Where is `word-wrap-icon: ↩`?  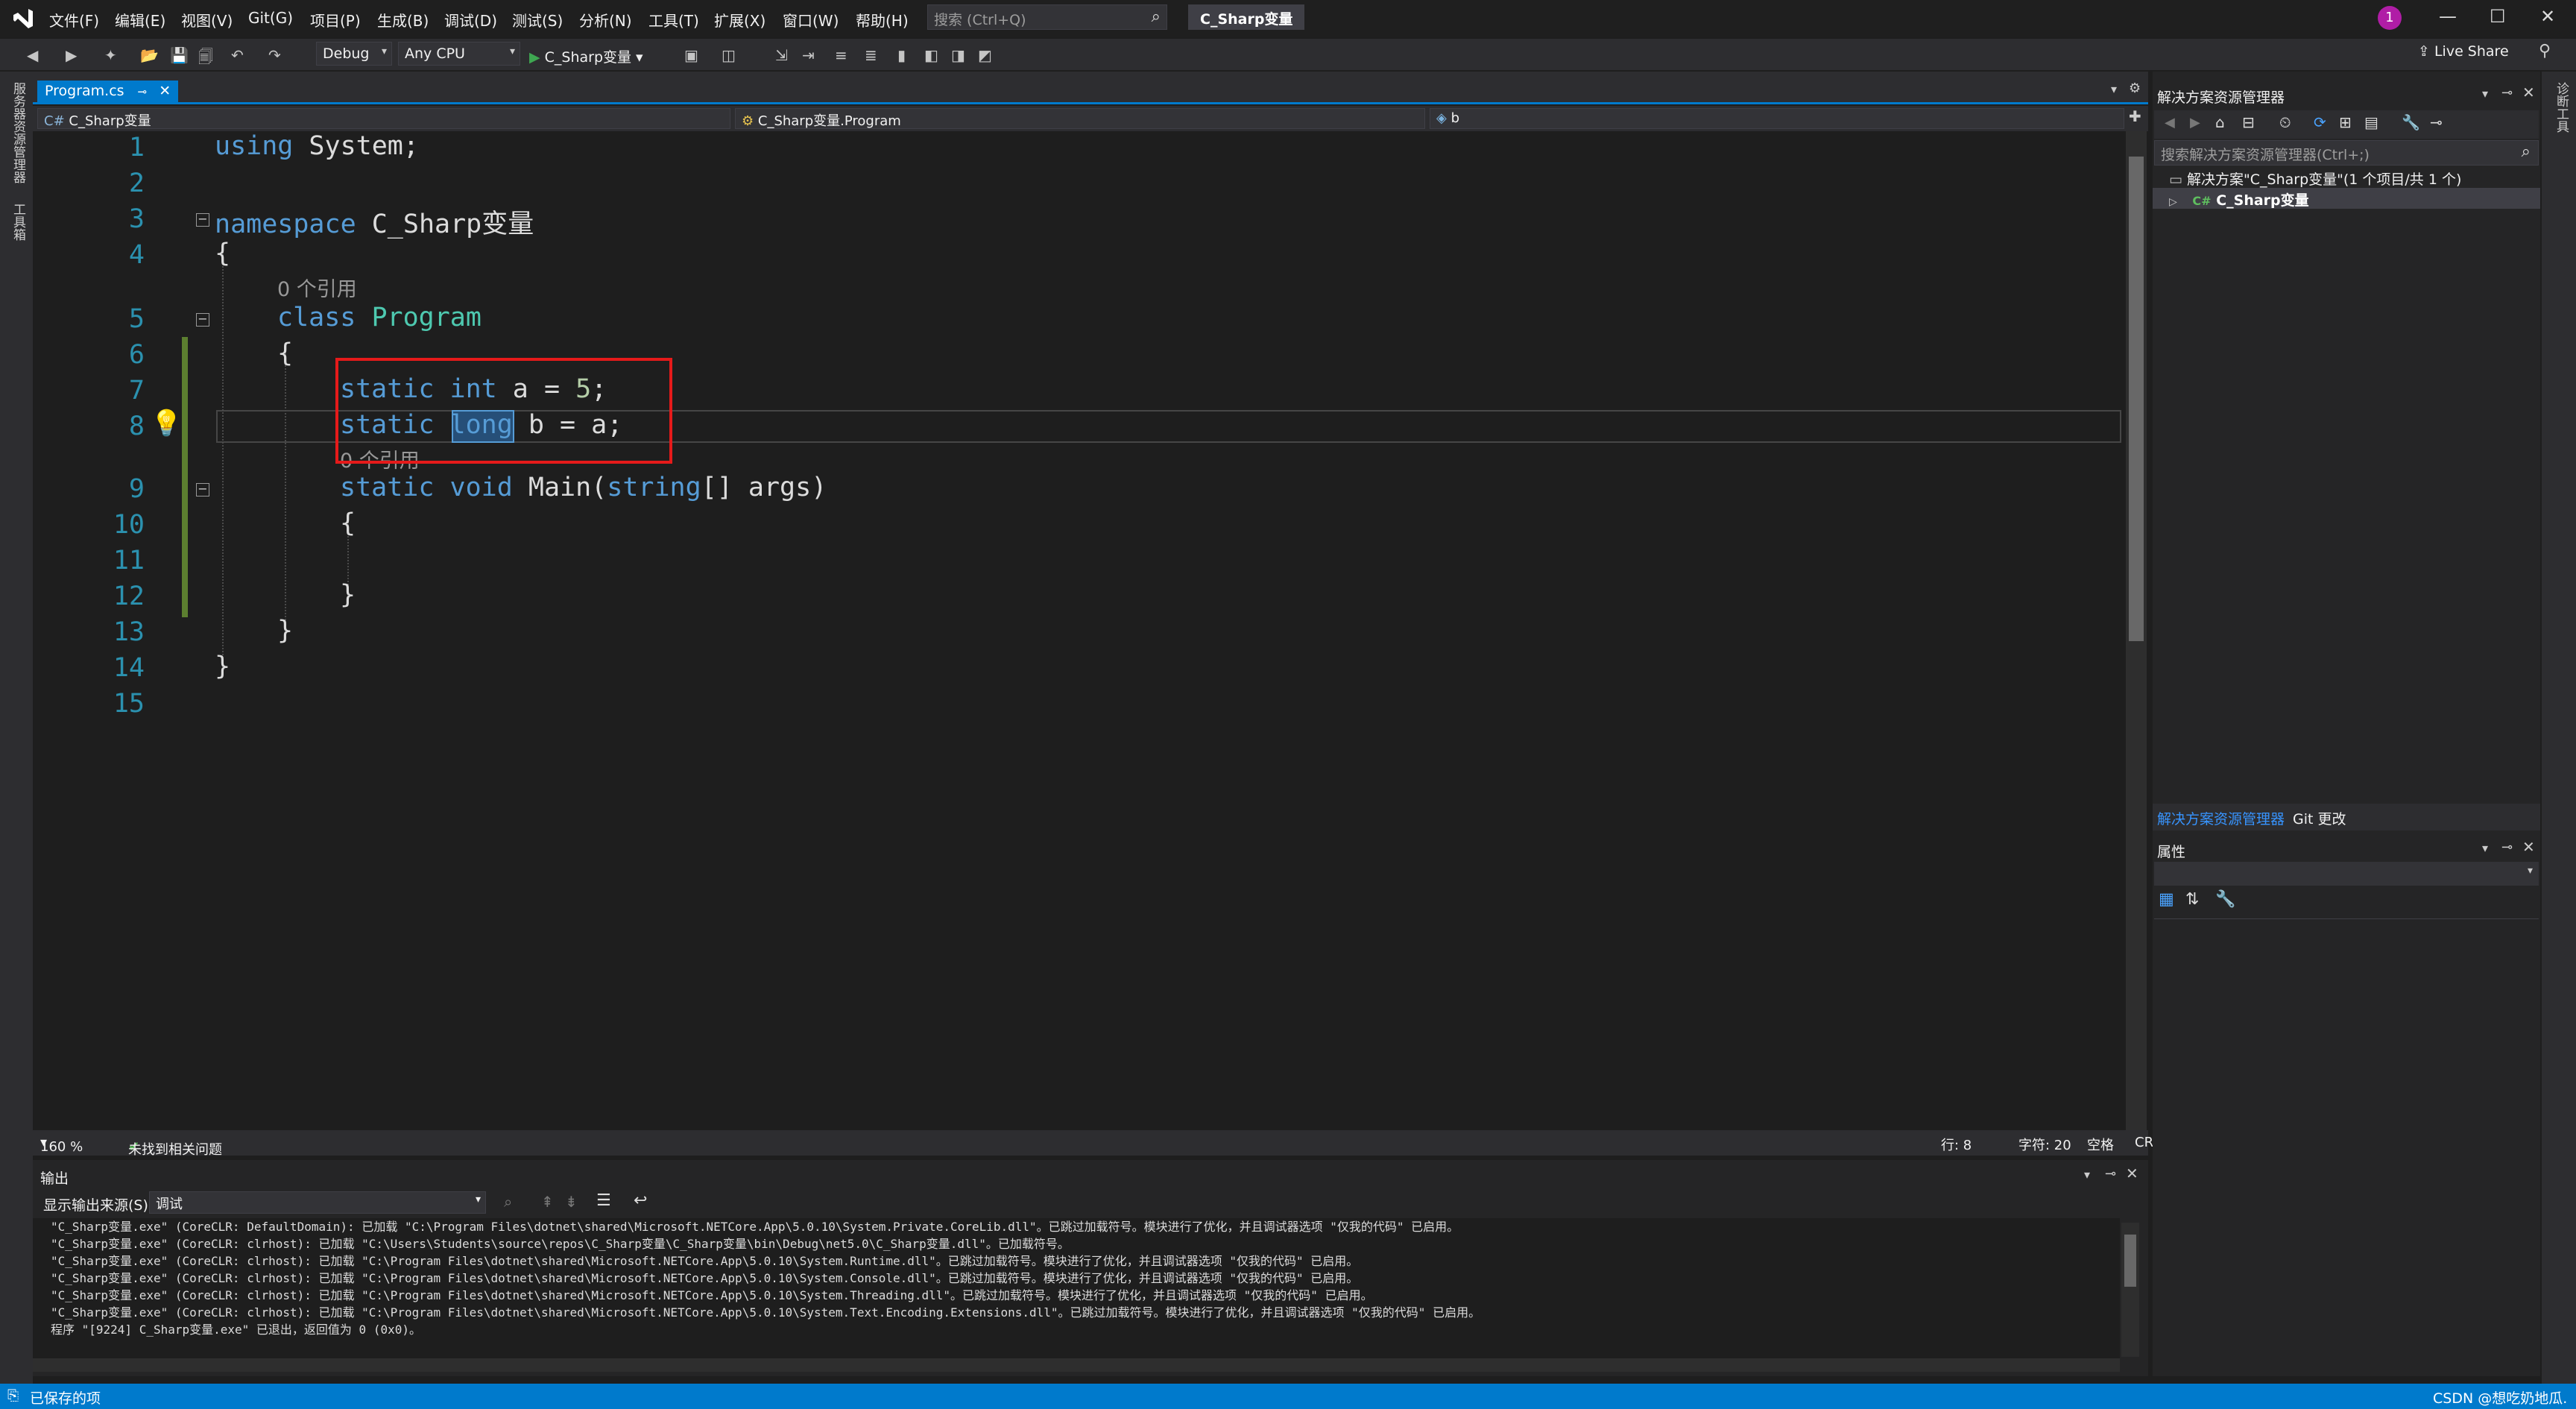
word-wrap-icon: ↩ is located at coordinates (640, 1200).